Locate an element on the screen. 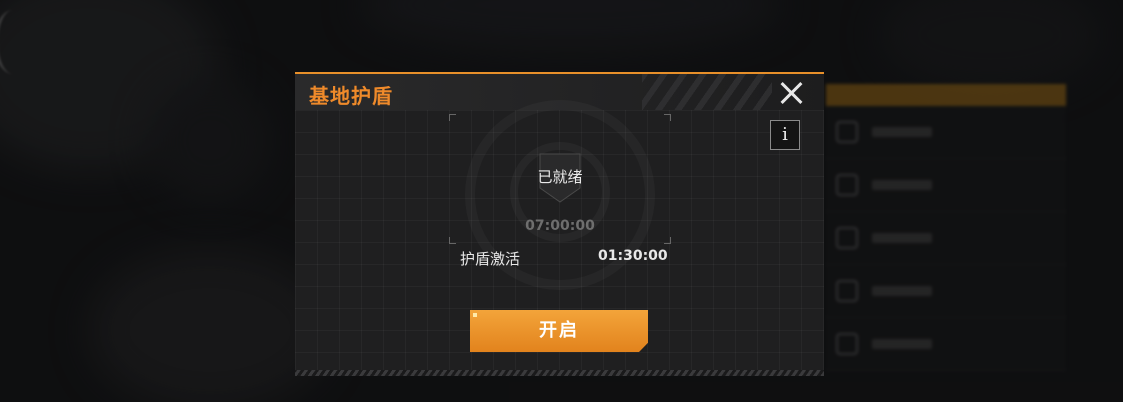  dialog-title: 基地护盾 is located at coordinates (351, 96).